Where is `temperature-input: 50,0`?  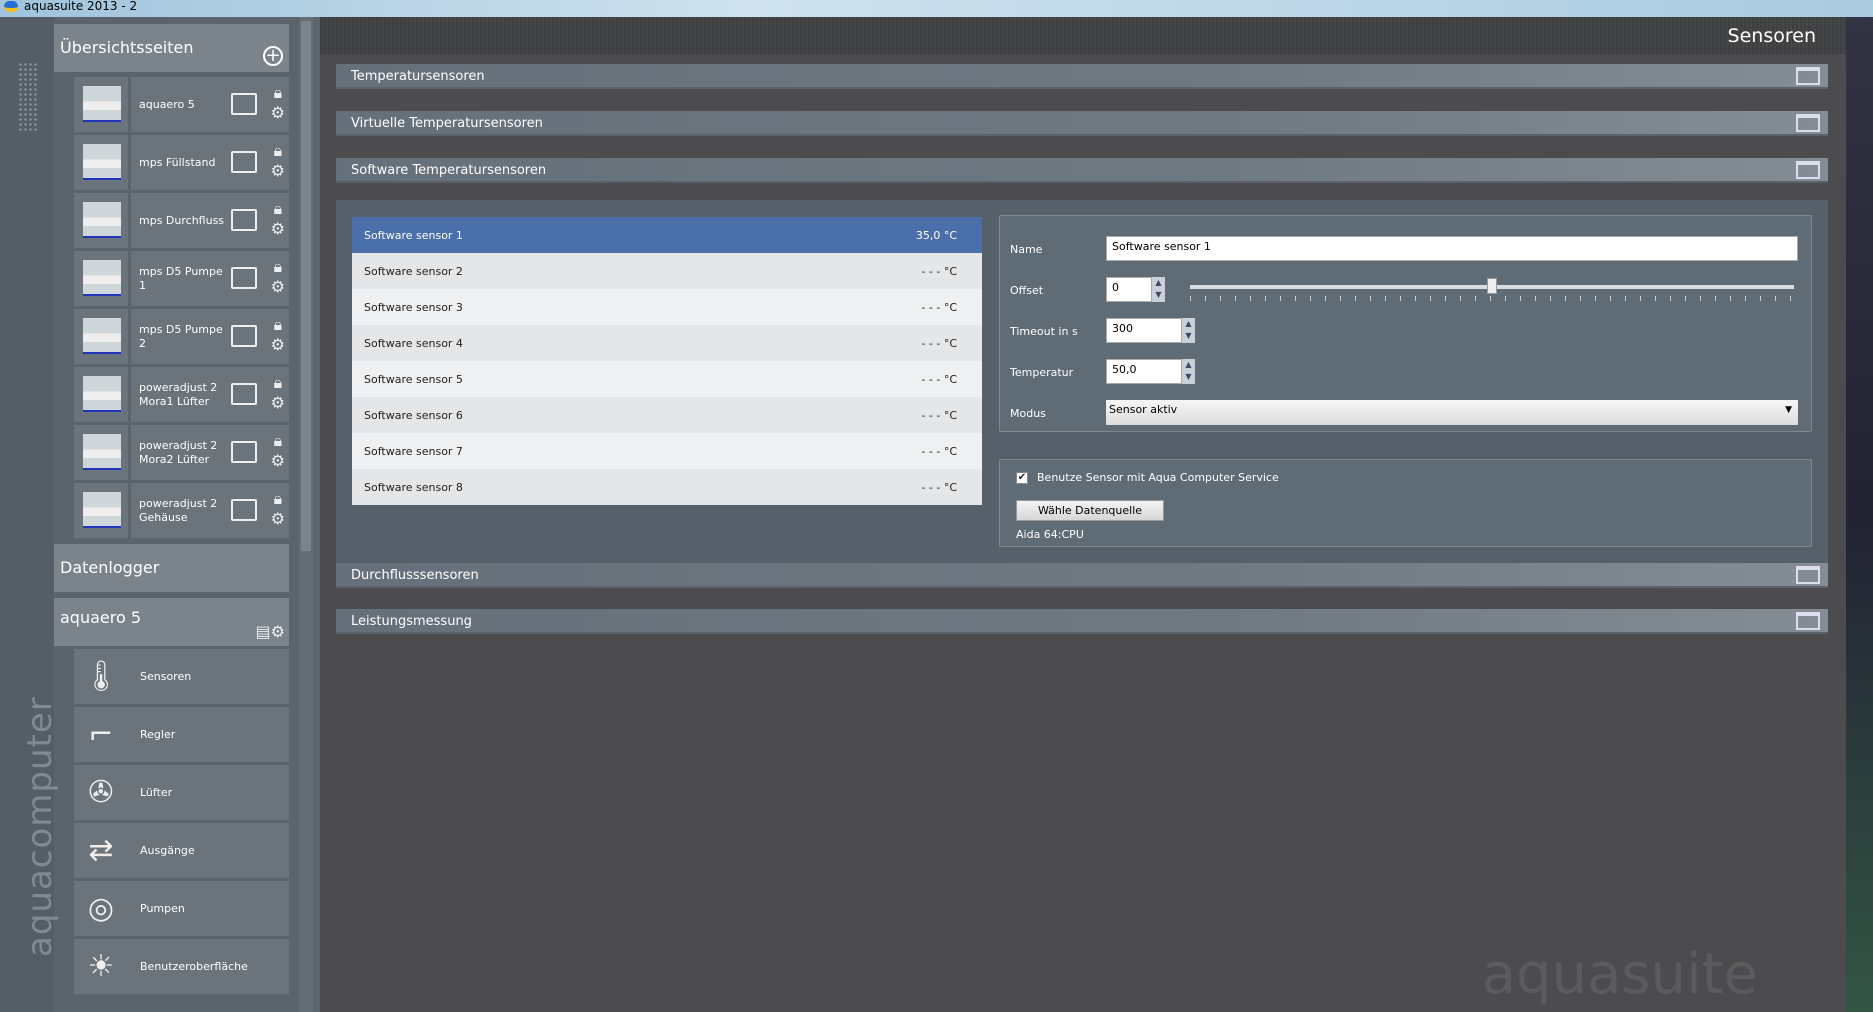 temperature-input: 50,0 is located at coordinates (1144, 371).